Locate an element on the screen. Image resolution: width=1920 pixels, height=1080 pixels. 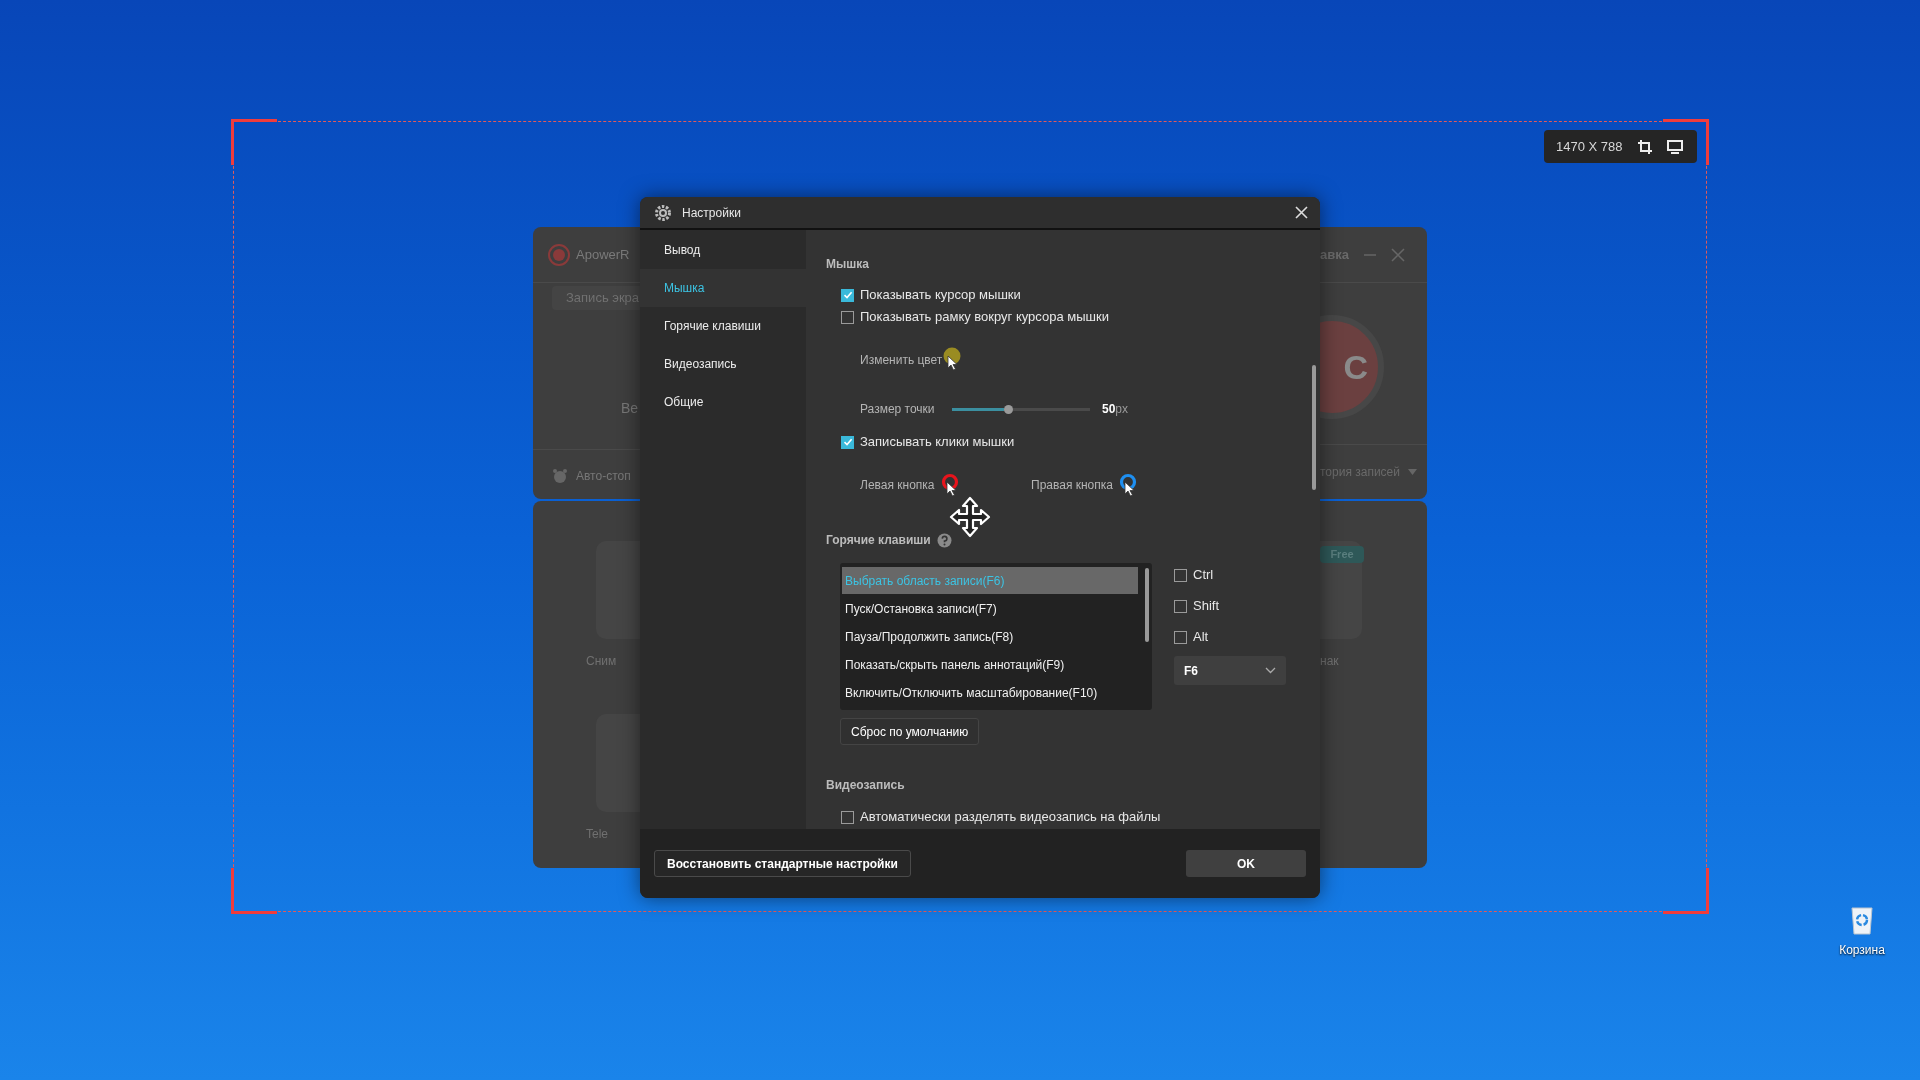
change-color-label: Изменить цвет is located at coordinates (901, 360).